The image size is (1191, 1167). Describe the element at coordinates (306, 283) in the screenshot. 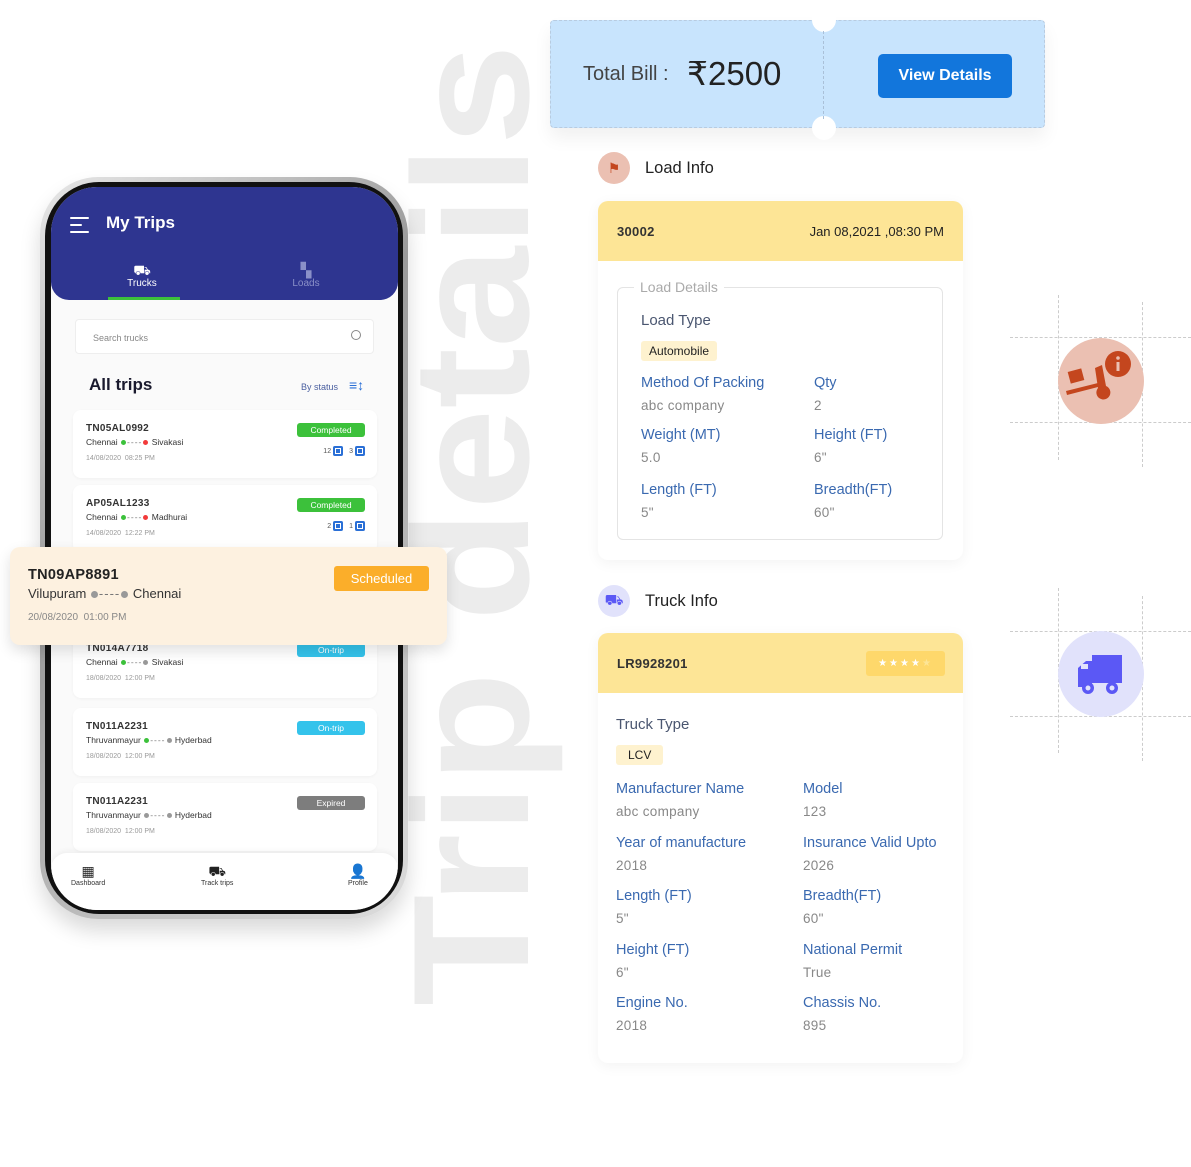

I see `tab-label: Loads` at that location.